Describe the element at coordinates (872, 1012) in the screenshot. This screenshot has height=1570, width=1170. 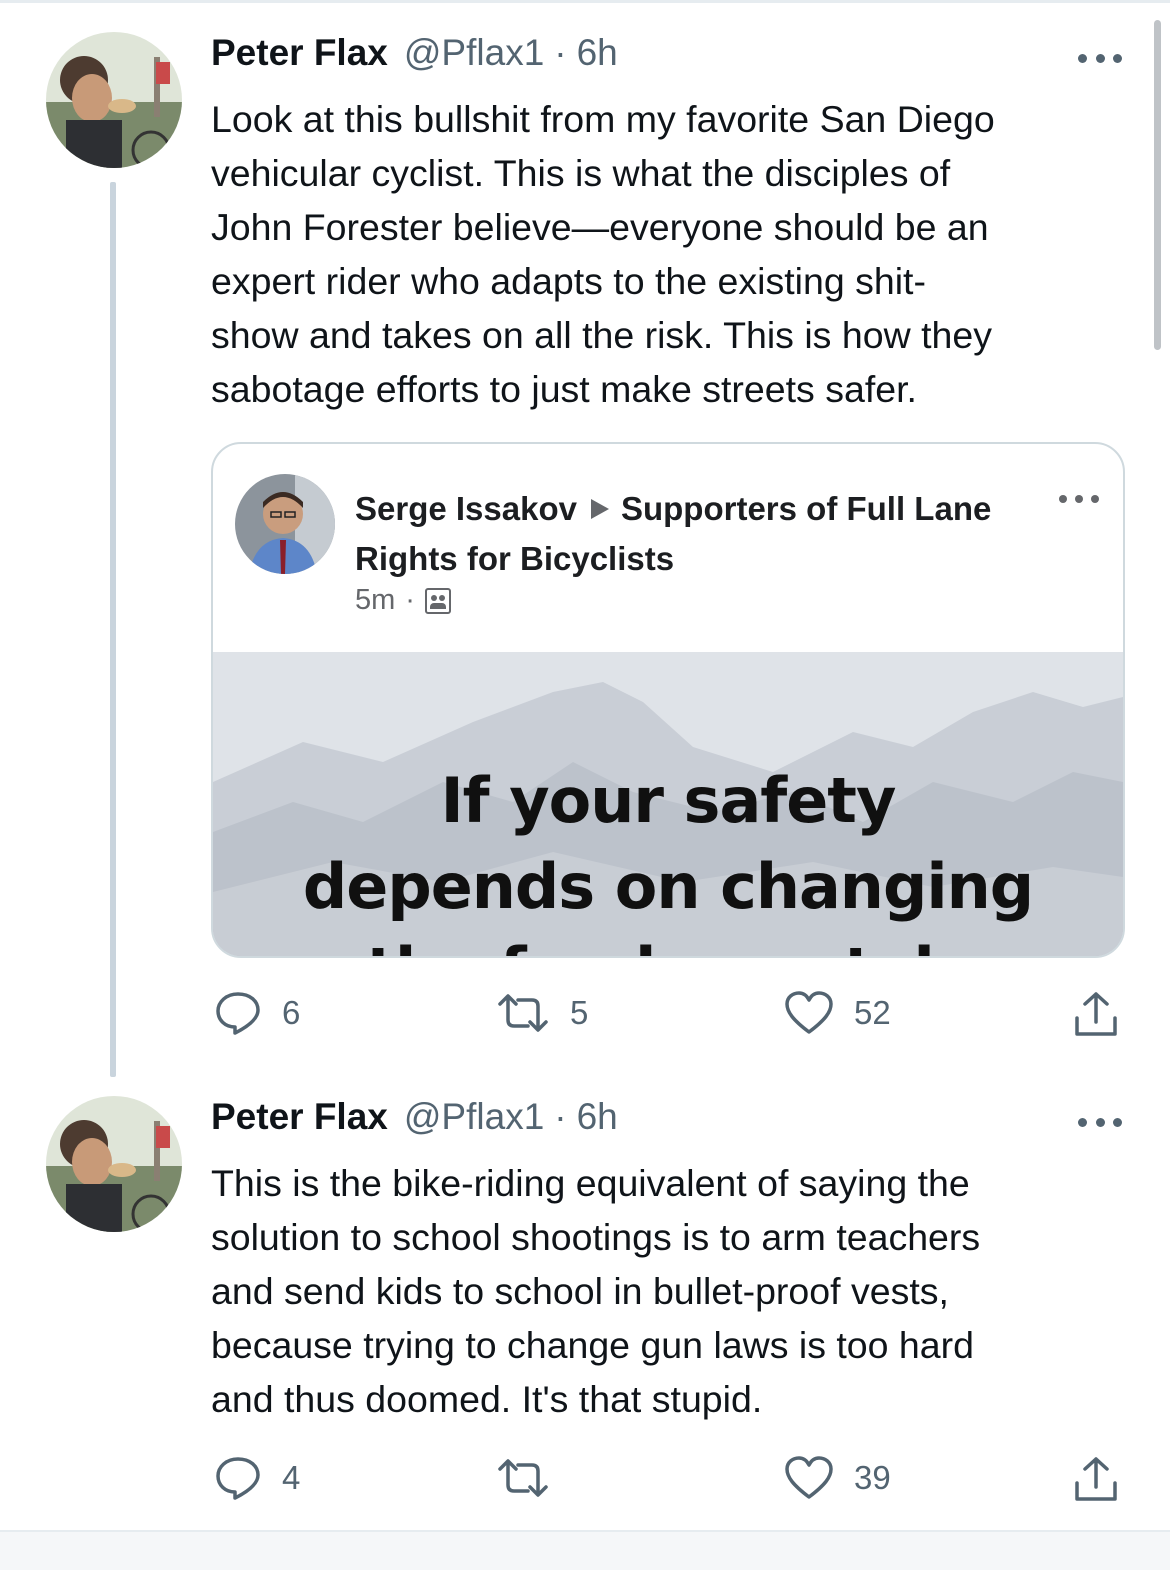
I see `like-count: 52` at that location.